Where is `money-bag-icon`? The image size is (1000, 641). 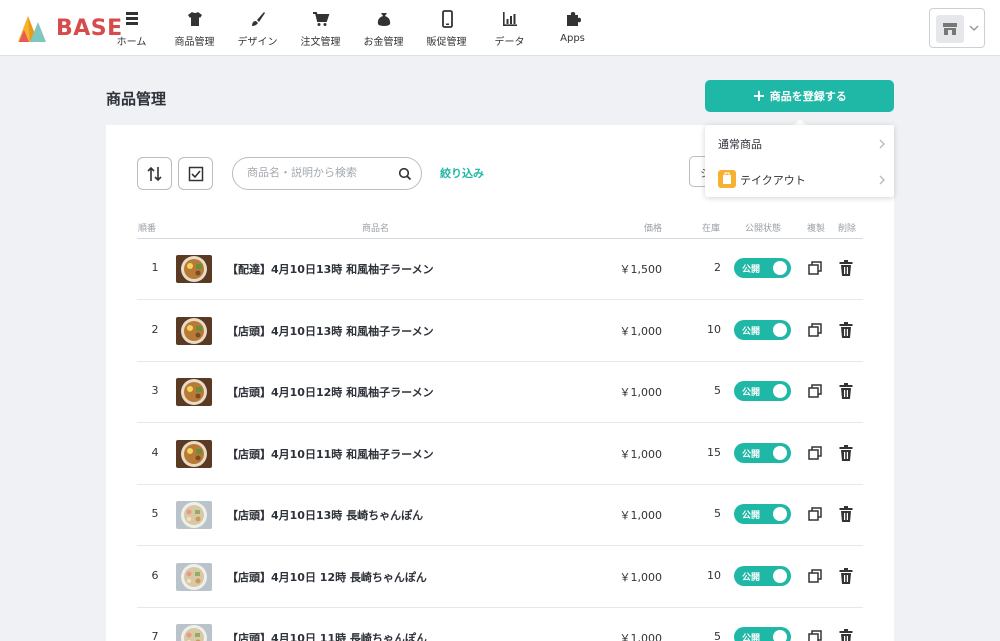
money-bag-icon is located at coordinates (383, 19).